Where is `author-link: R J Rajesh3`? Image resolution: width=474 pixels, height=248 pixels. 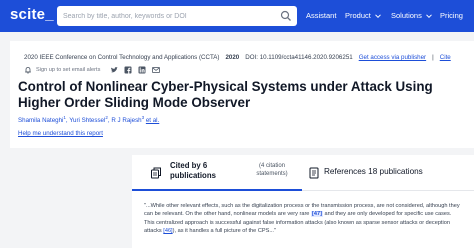 author-link: R J Rajesh3 is located at coordinates (127, 119).